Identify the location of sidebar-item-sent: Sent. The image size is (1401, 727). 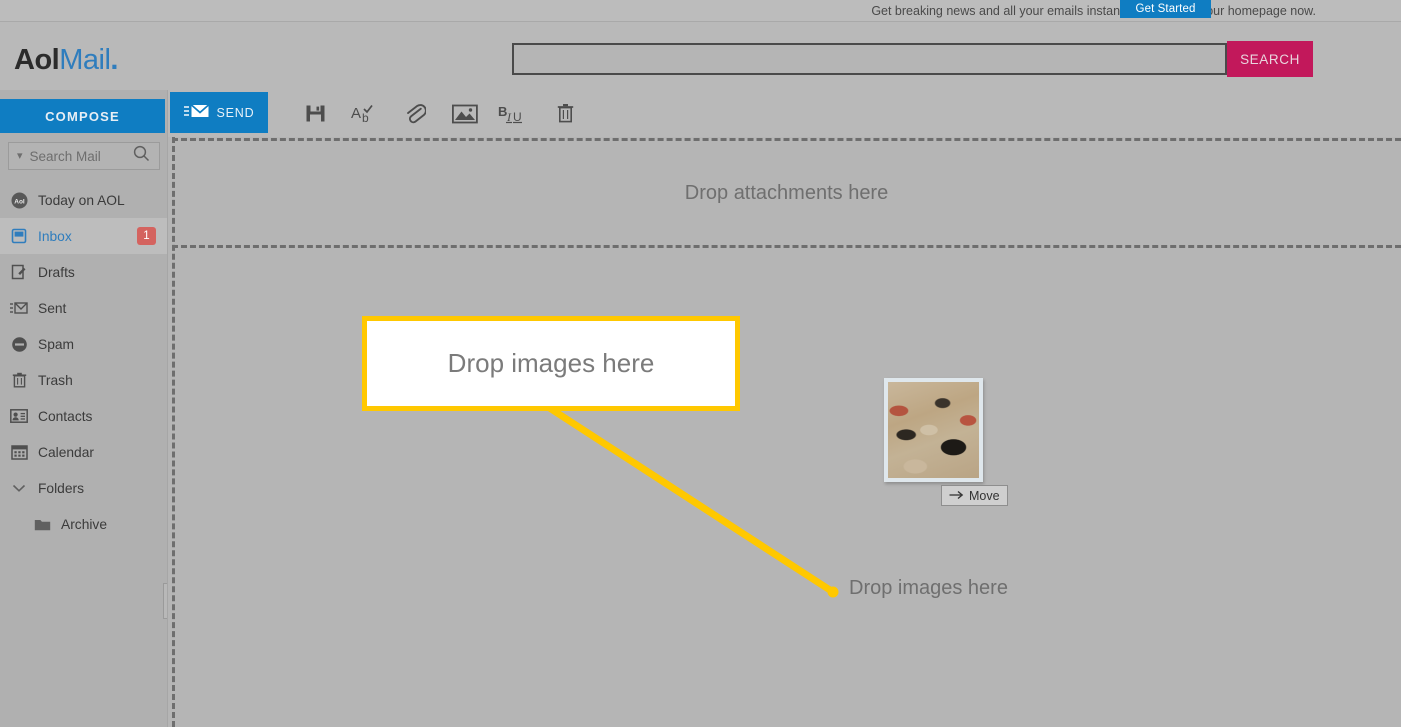
(84, 308).